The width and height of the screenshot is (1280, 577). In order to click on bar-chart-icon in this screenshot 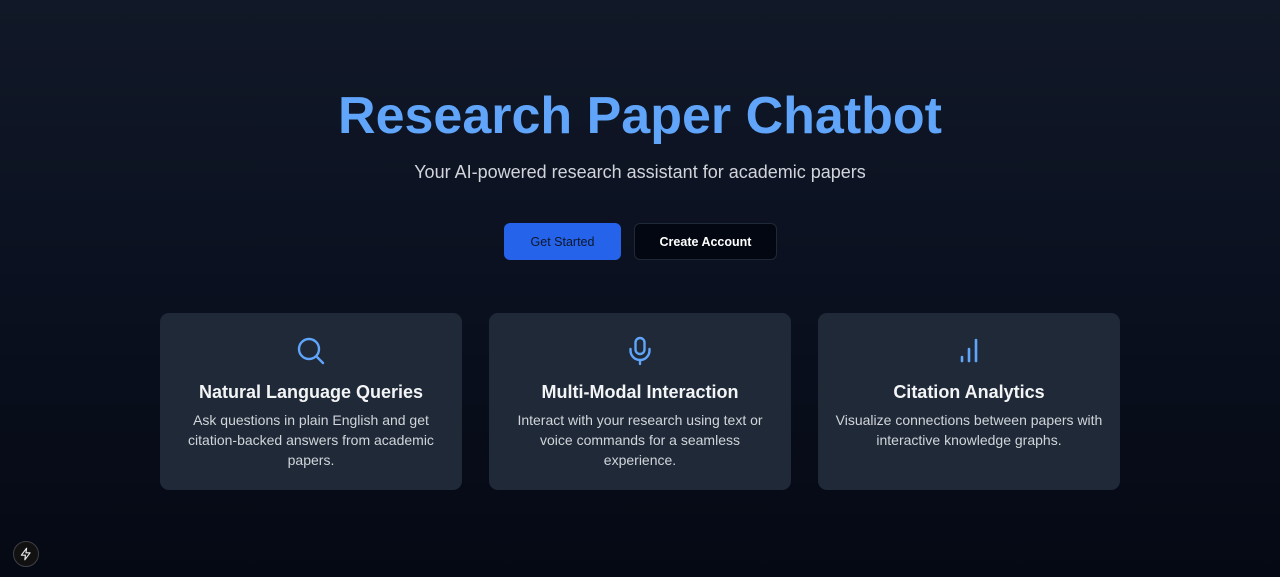, I will do `click(969, 350)`.